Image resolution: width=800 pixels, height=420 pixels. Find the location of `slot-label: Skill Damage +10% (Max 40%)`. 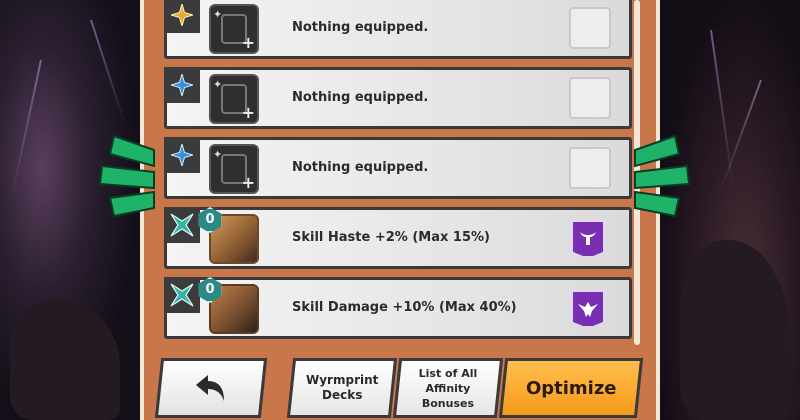

slot-label: Skill Damage +10% (Max 40%) is located at coordinates (404, 307).